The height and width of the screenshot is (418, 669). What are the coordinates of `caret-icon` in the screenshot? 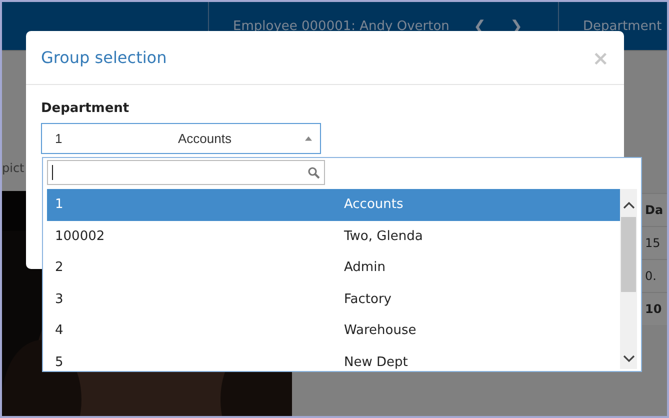 It's located at (308, 138).